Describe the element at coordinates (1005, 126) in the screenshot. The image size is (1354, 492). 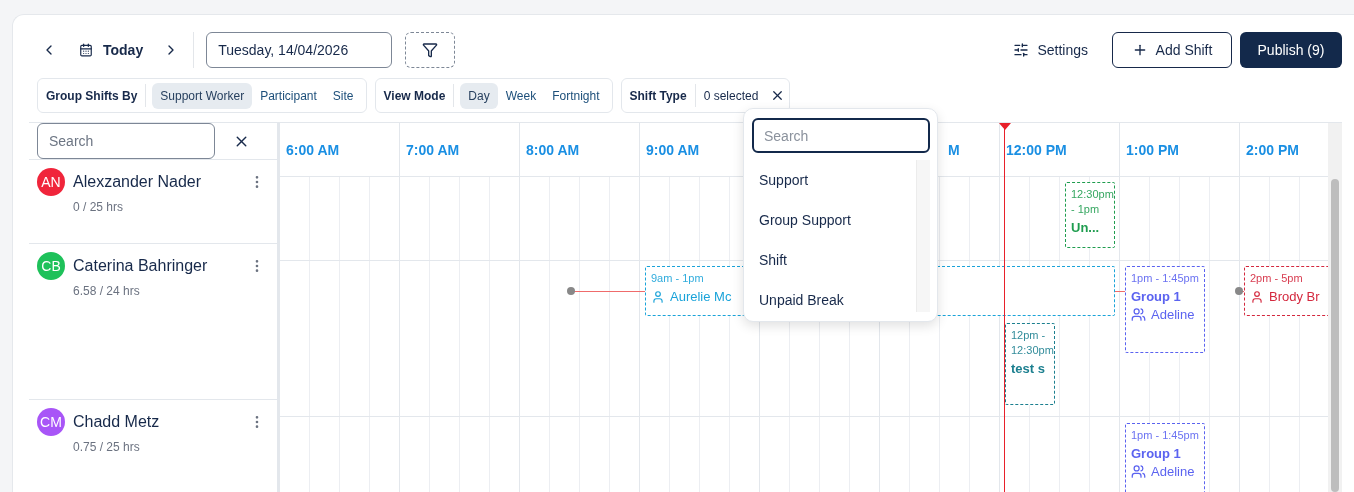
I see `current-time-marker` at that location.